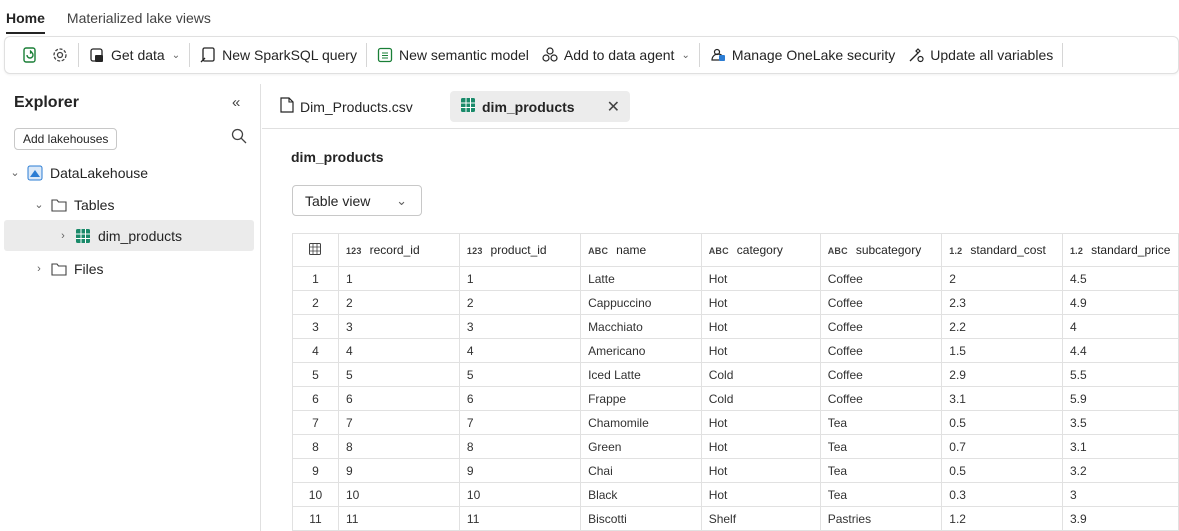 Image resolution: width=1179 pixels, height=531 pixels. I want to click on new-sparksql-query-button: New SparkSQL query, so click(278, 55).